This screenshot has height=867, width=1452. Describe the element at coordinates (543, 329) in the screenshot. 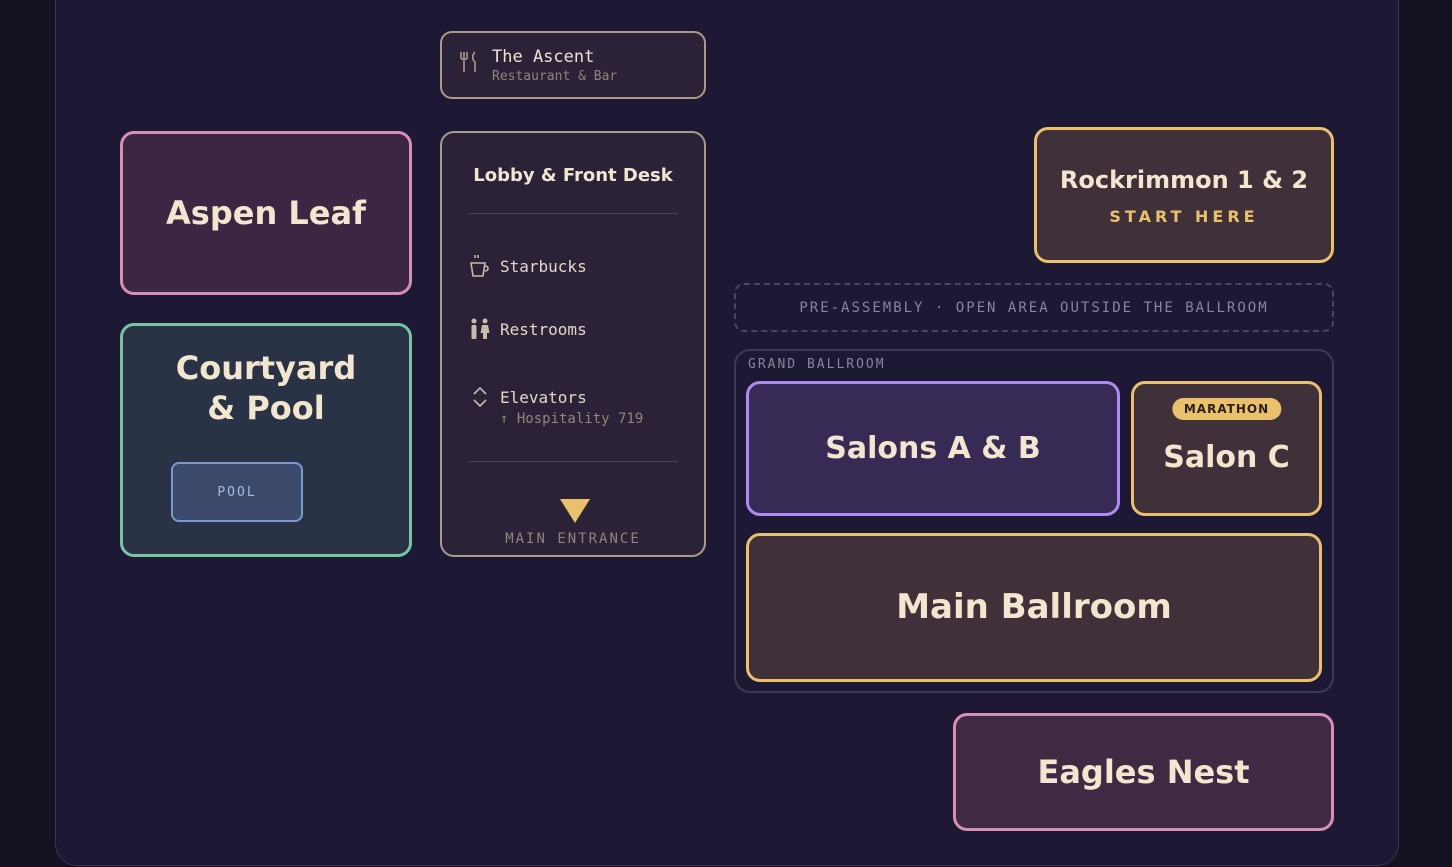

I see `amenity-label: Restrooms` at that location.